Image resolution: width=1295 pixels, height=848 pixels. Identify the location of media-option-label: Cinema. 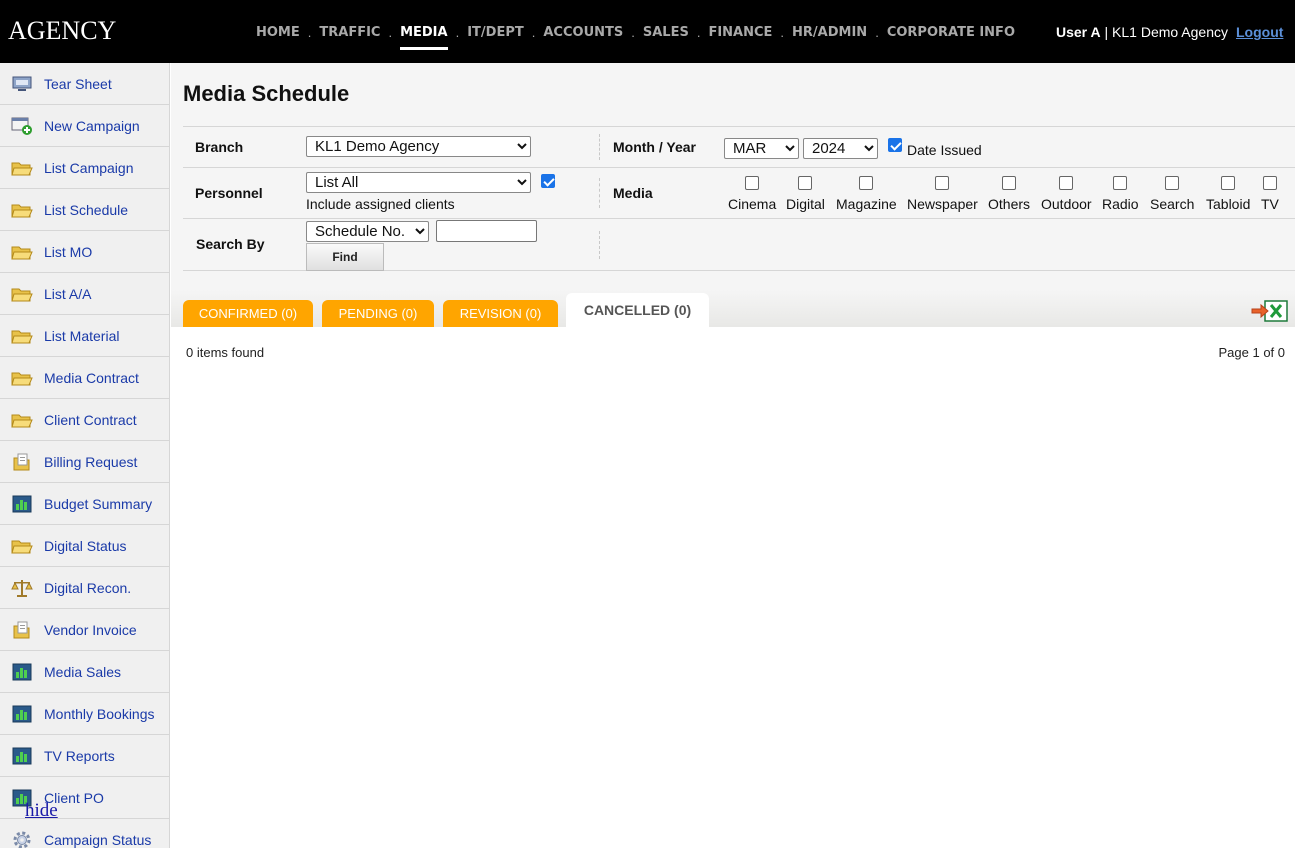
(752, 204).